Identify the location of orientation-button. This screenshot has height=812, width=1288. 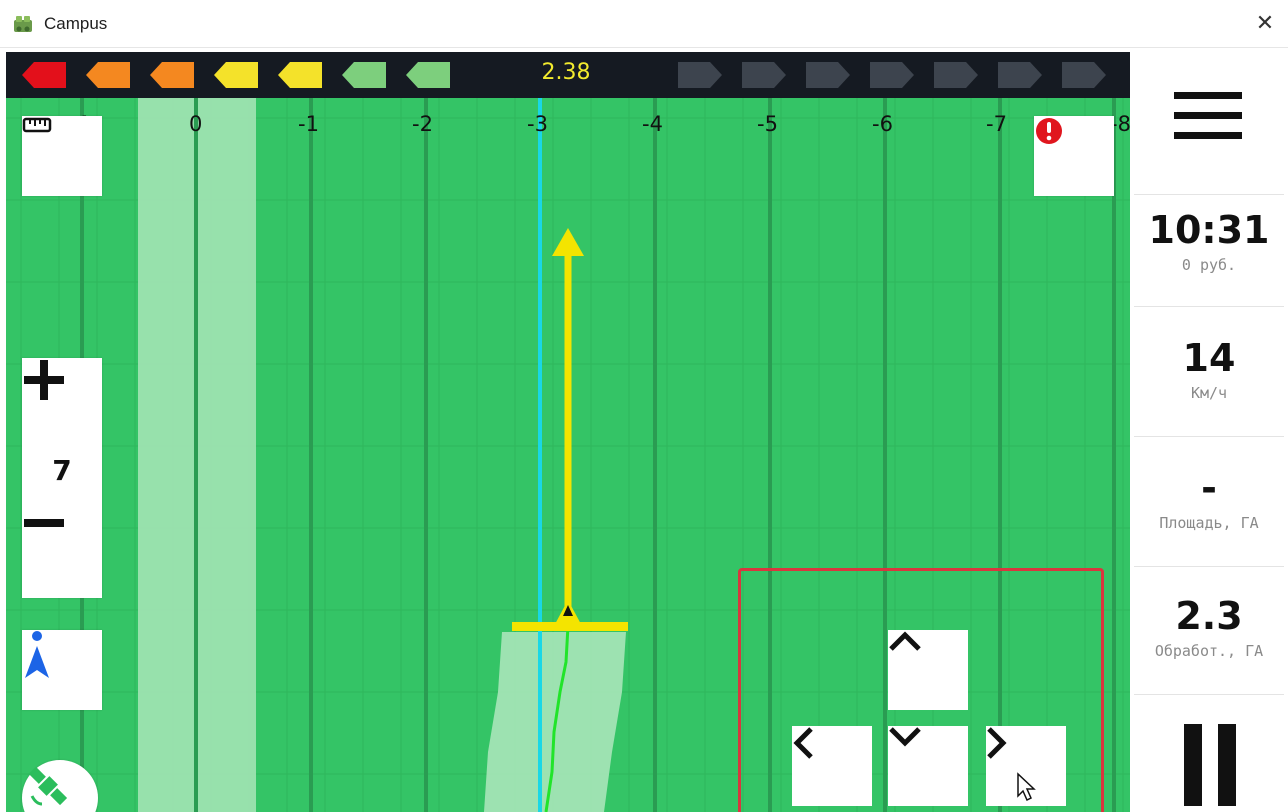
(62, 670).